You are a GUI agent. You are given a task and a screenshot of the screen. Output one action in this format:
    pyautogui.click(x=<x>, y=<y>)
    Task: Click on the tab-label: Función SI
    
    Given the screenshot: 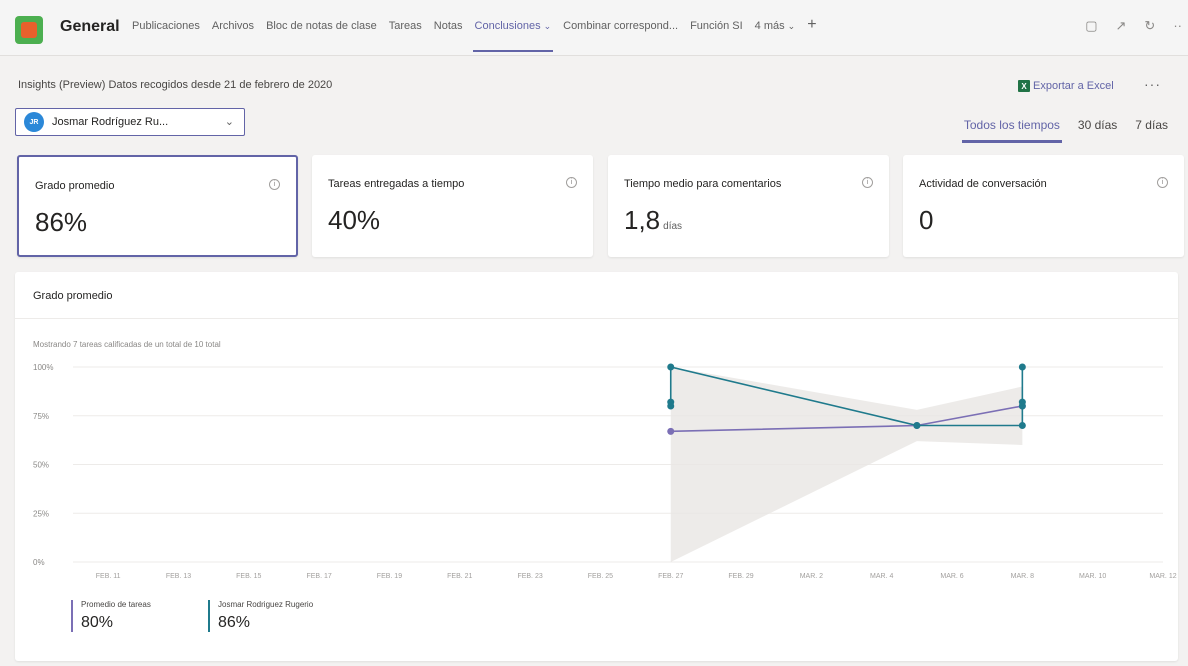 What is the action you would take?
    pyautogui.click(x=716, y=26)
    